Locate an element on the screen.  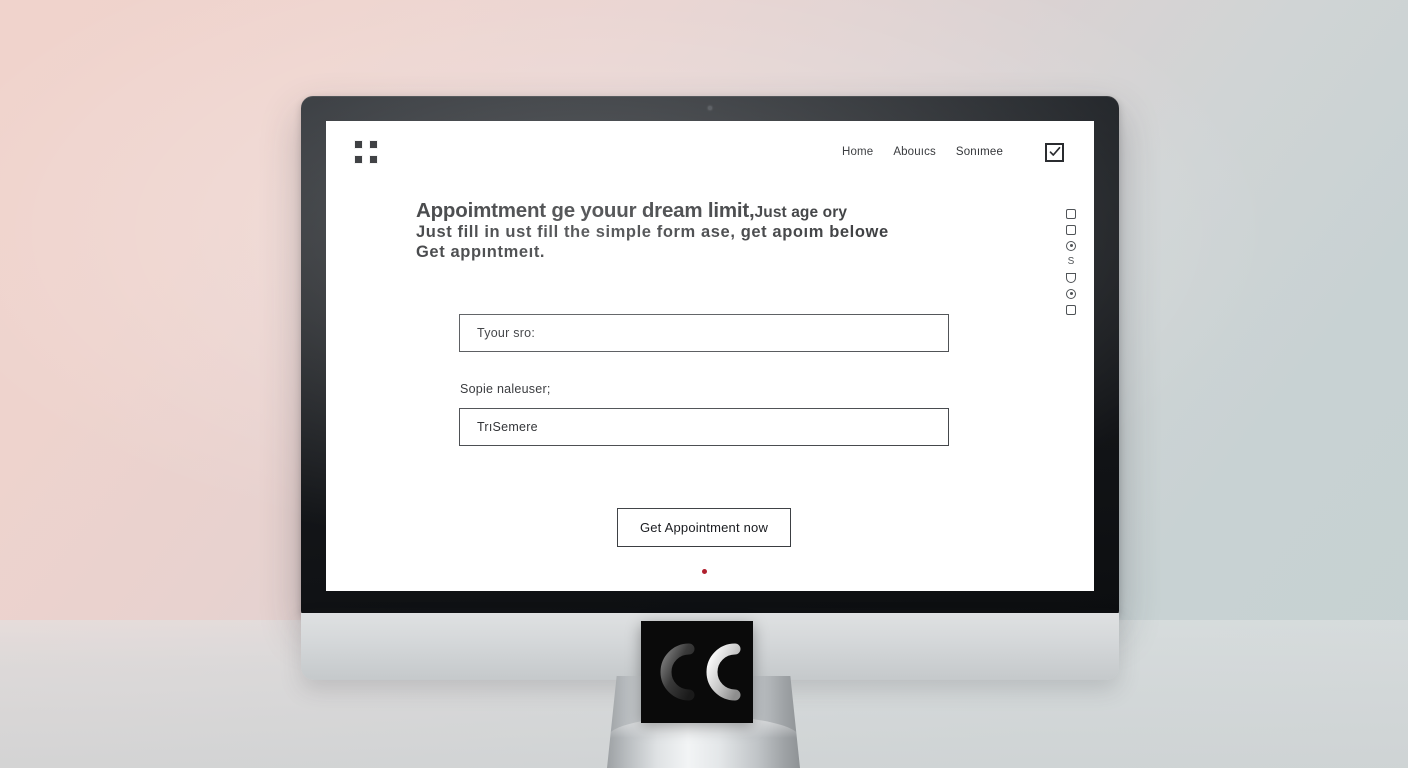
facebook-icon is located at coordinates (1071, 214).